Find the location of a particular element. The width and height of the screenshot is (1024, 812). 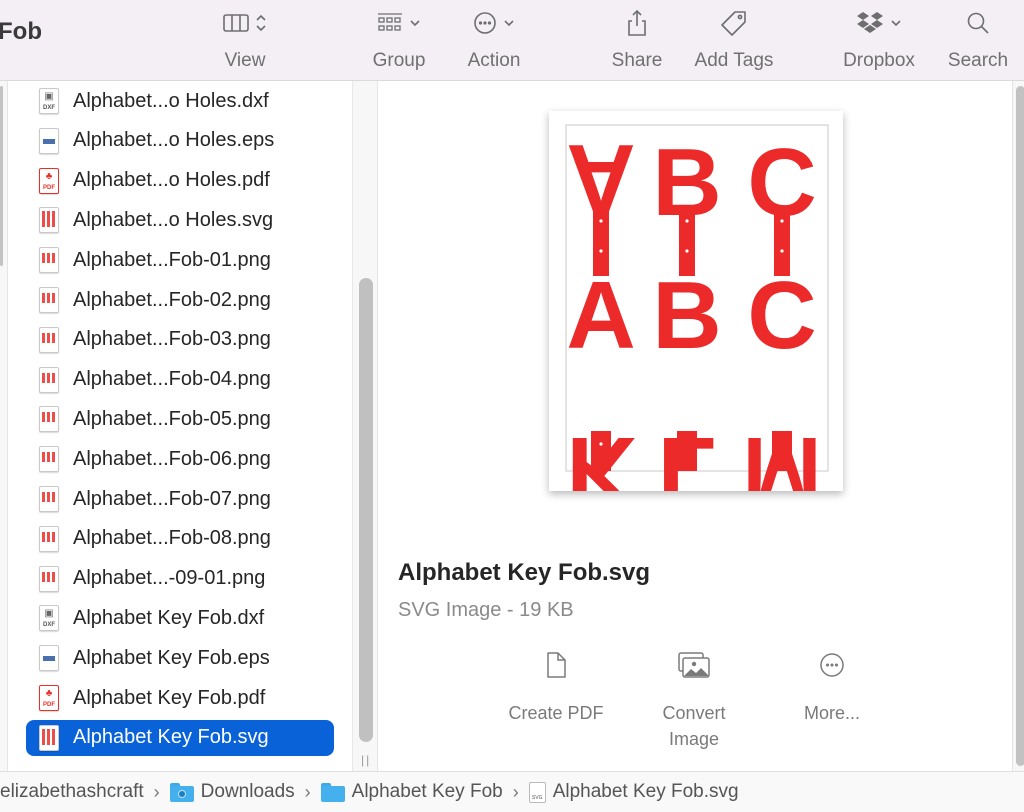

file-name: Alphabet...Fob-07.png is located at coordinates (172, 498).